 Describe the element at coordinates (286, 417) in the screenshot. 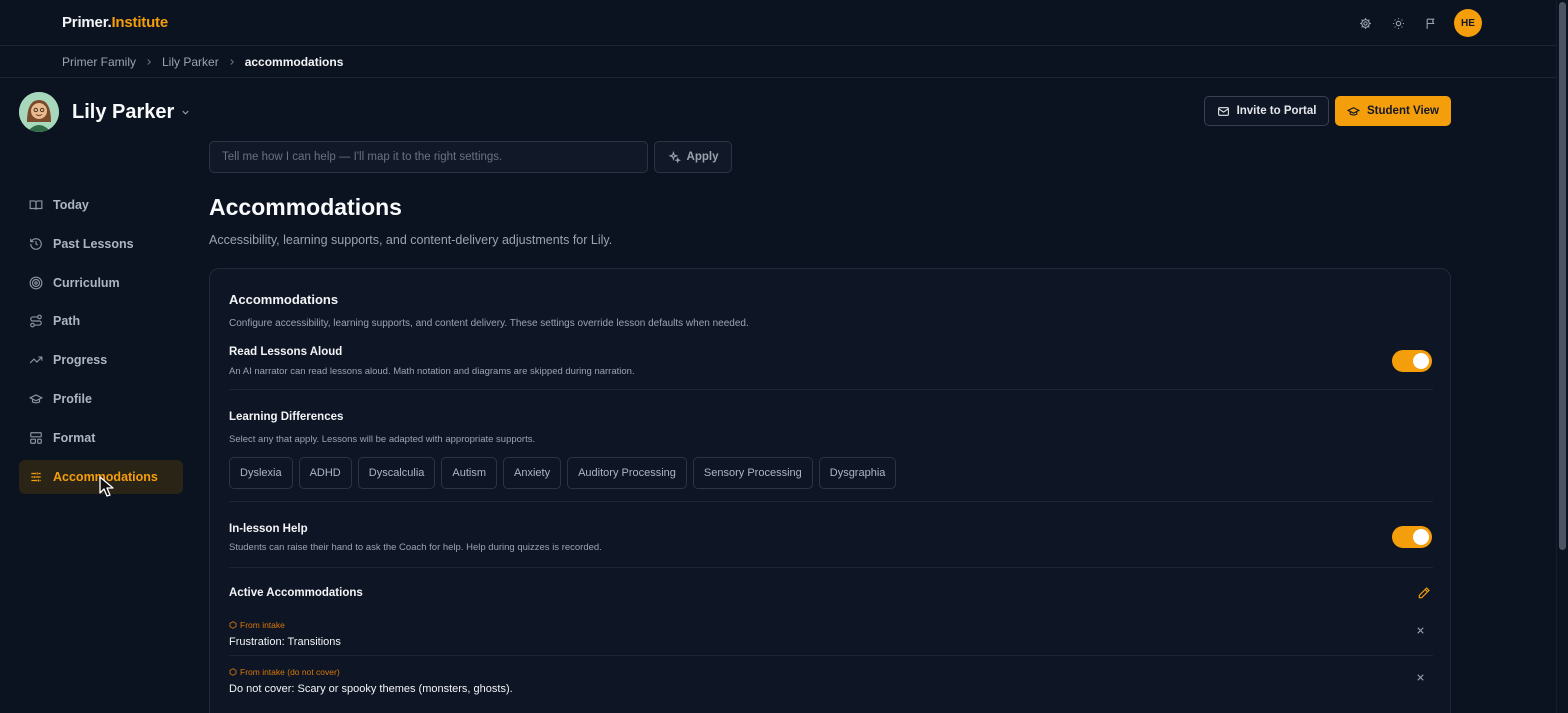

I see `learning-differences-title: Learning Differences` at that location.